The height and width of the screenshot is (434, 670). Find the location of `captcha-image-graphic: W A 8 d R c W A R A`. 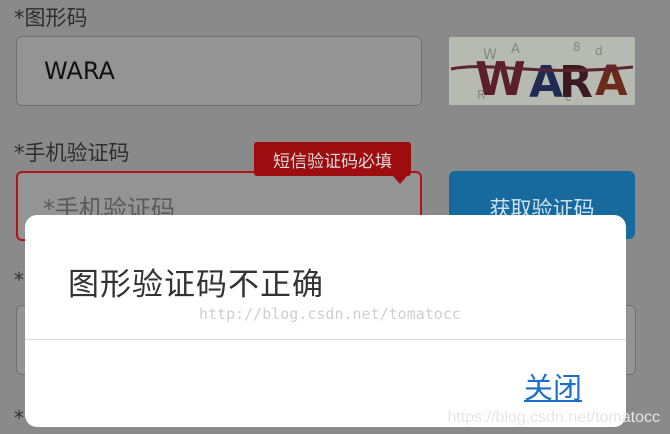

captcha-image-graphic: W A 8 d R c W A R A is located at coordinates (542, 71).